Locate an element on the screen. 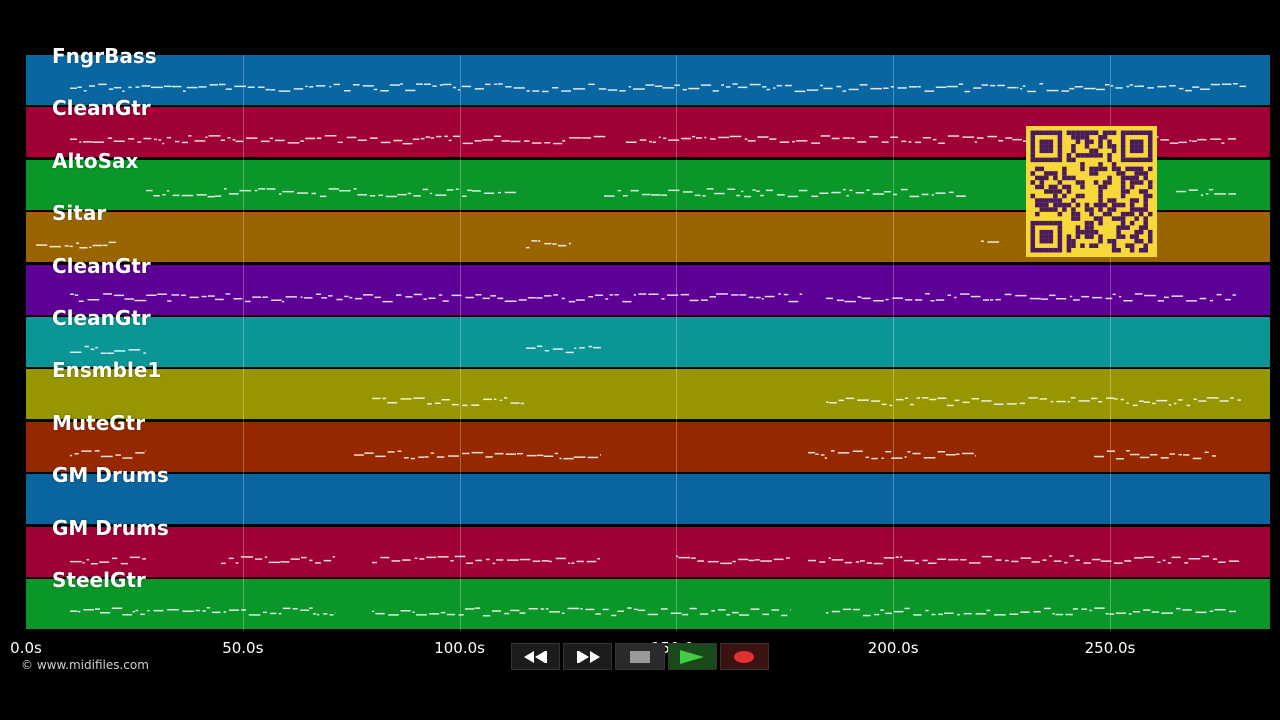 The height and width of the screenshot is (720, 1280). play-button is located at coordinates (692, 656).